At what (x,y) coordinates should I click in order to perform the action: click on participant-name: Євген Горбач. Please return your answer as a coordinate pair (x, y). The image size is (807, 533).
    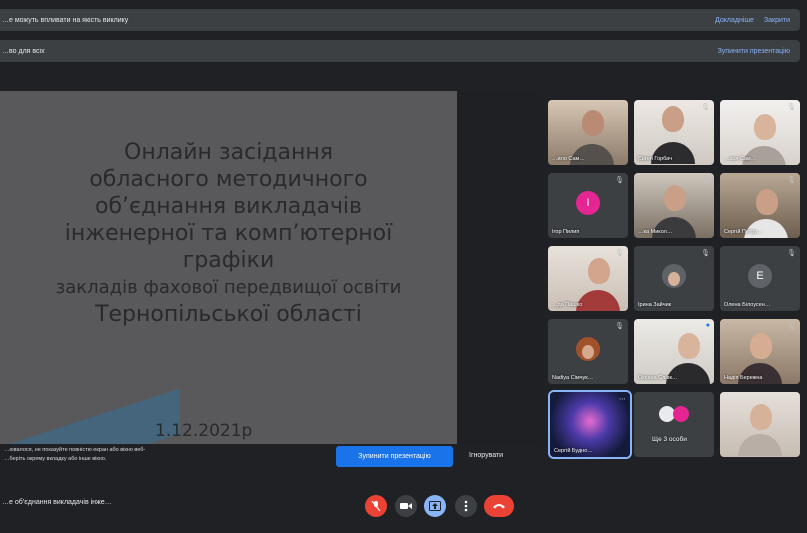
    Looking at the image, I should click on (655, 159).